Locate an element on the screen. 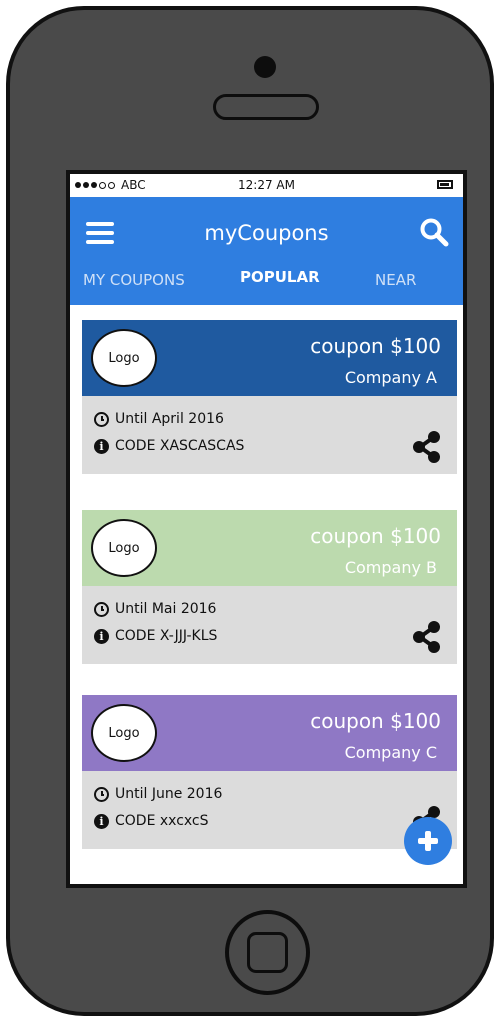  code-row: i CODE XASCASCAS is located at coordinates (169, 446).